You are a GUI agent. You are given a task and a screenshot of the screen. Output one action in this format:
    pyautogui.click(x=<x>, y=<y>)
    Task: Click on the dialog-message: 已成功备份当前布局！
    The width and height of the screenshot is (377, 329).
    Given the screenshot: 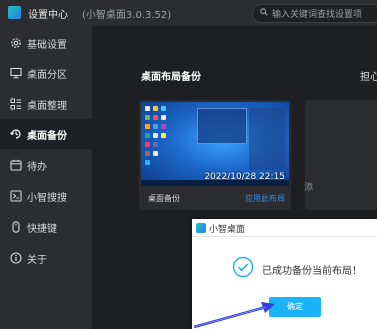 What is the action you would take?
    pyautogui.click(x=312, y=271)
    